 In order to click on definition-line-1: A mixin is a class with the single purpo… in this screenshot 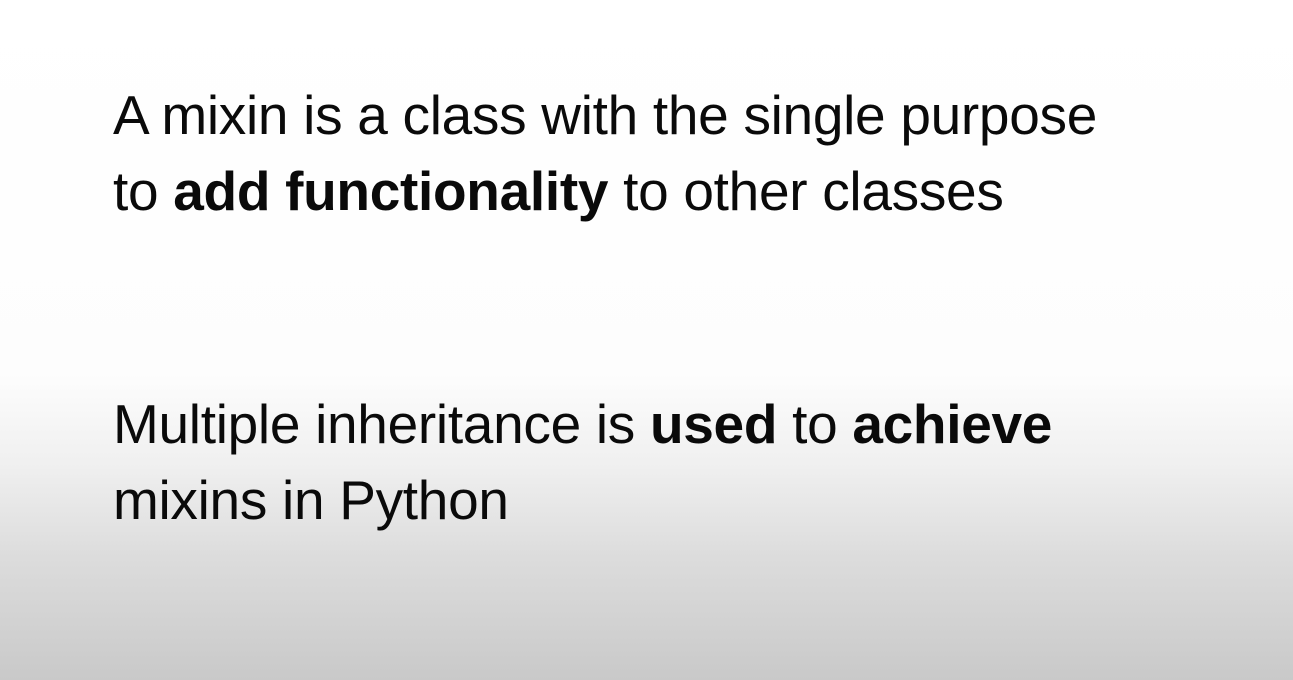, I will do `click(605, 115)`.